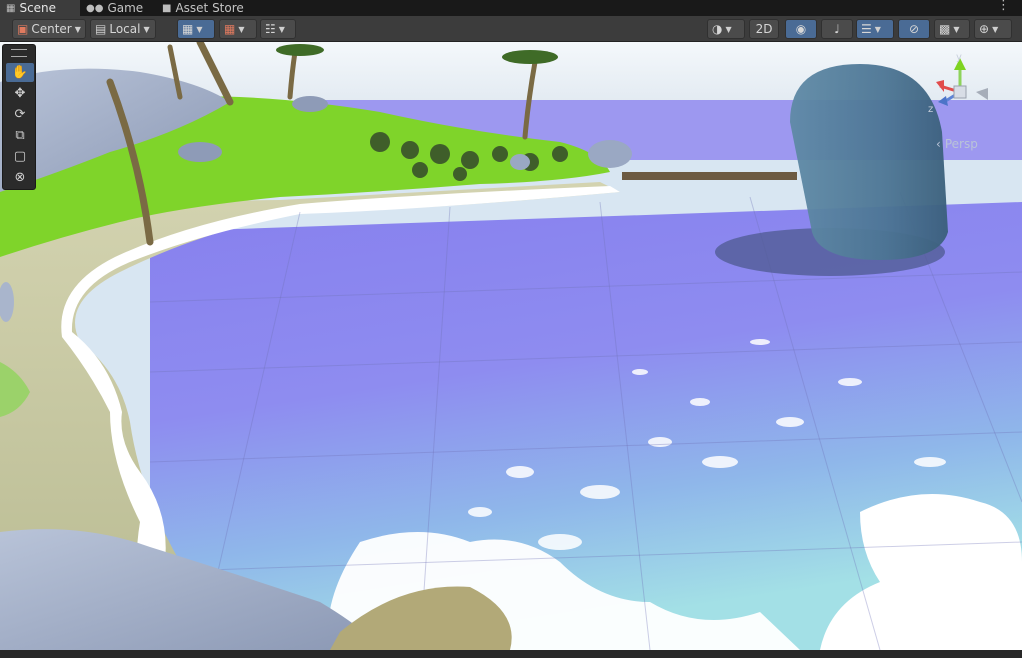  I want to click on draw-mode-dropdown: ◑ ▼, so click(726, 29).